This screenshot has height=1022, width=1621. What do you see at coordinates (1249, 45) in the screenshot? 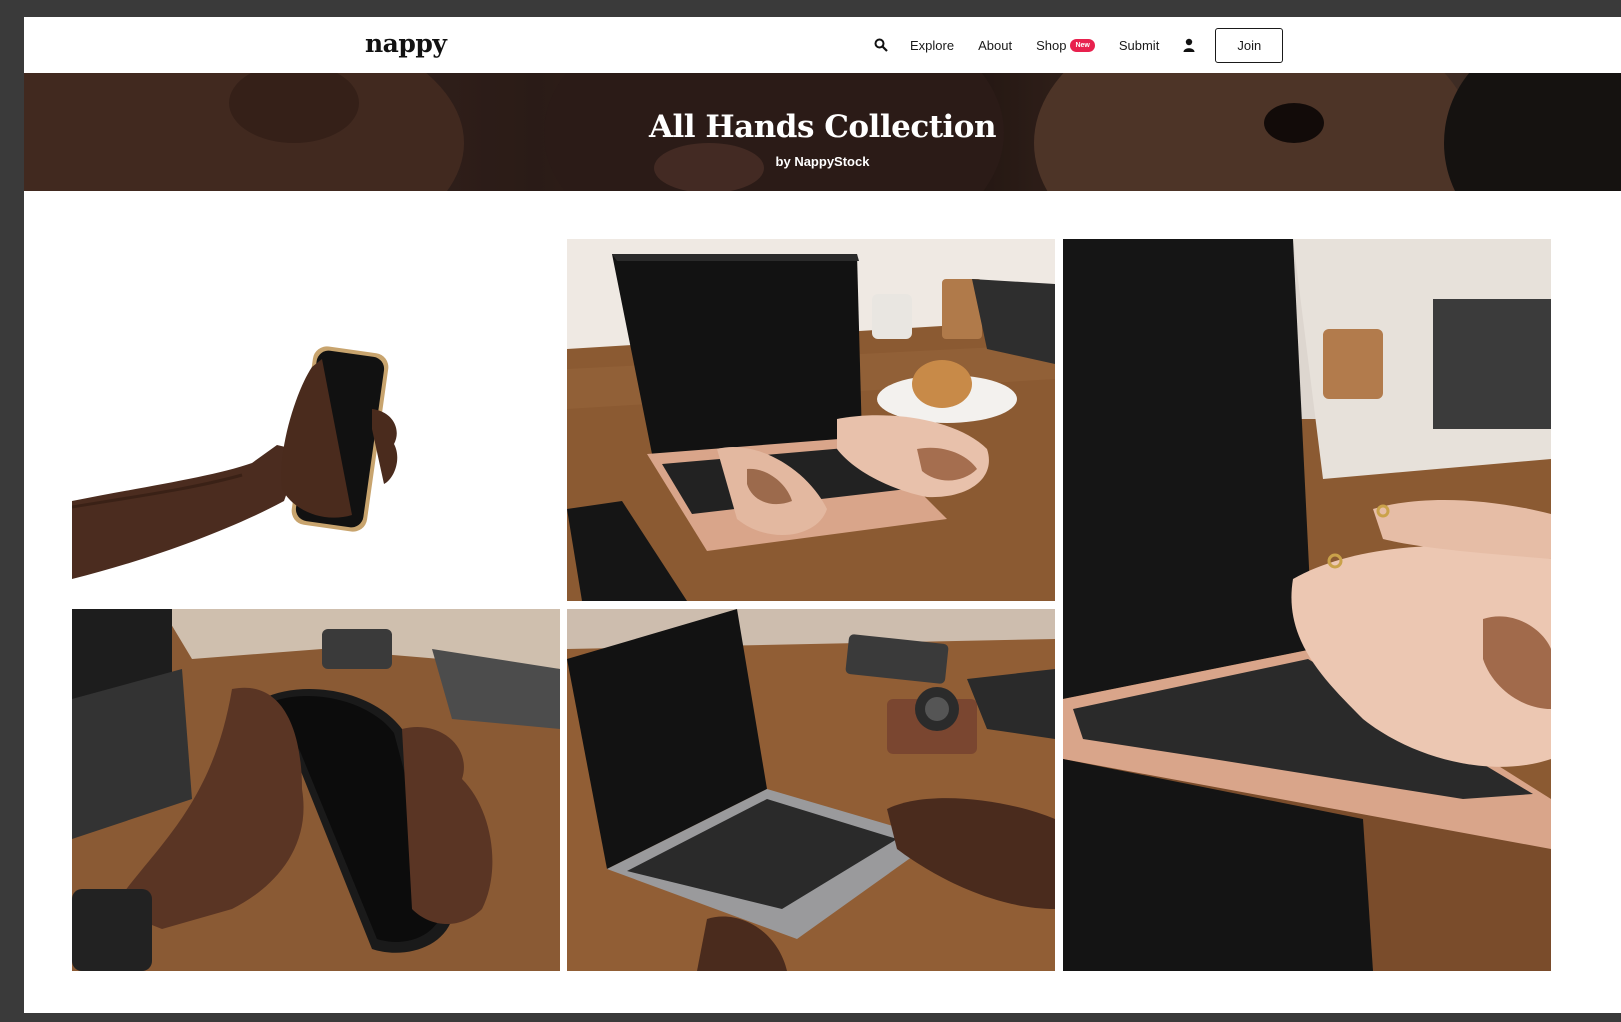
I see `join-button: Join` at bounding box center [1249, 45].